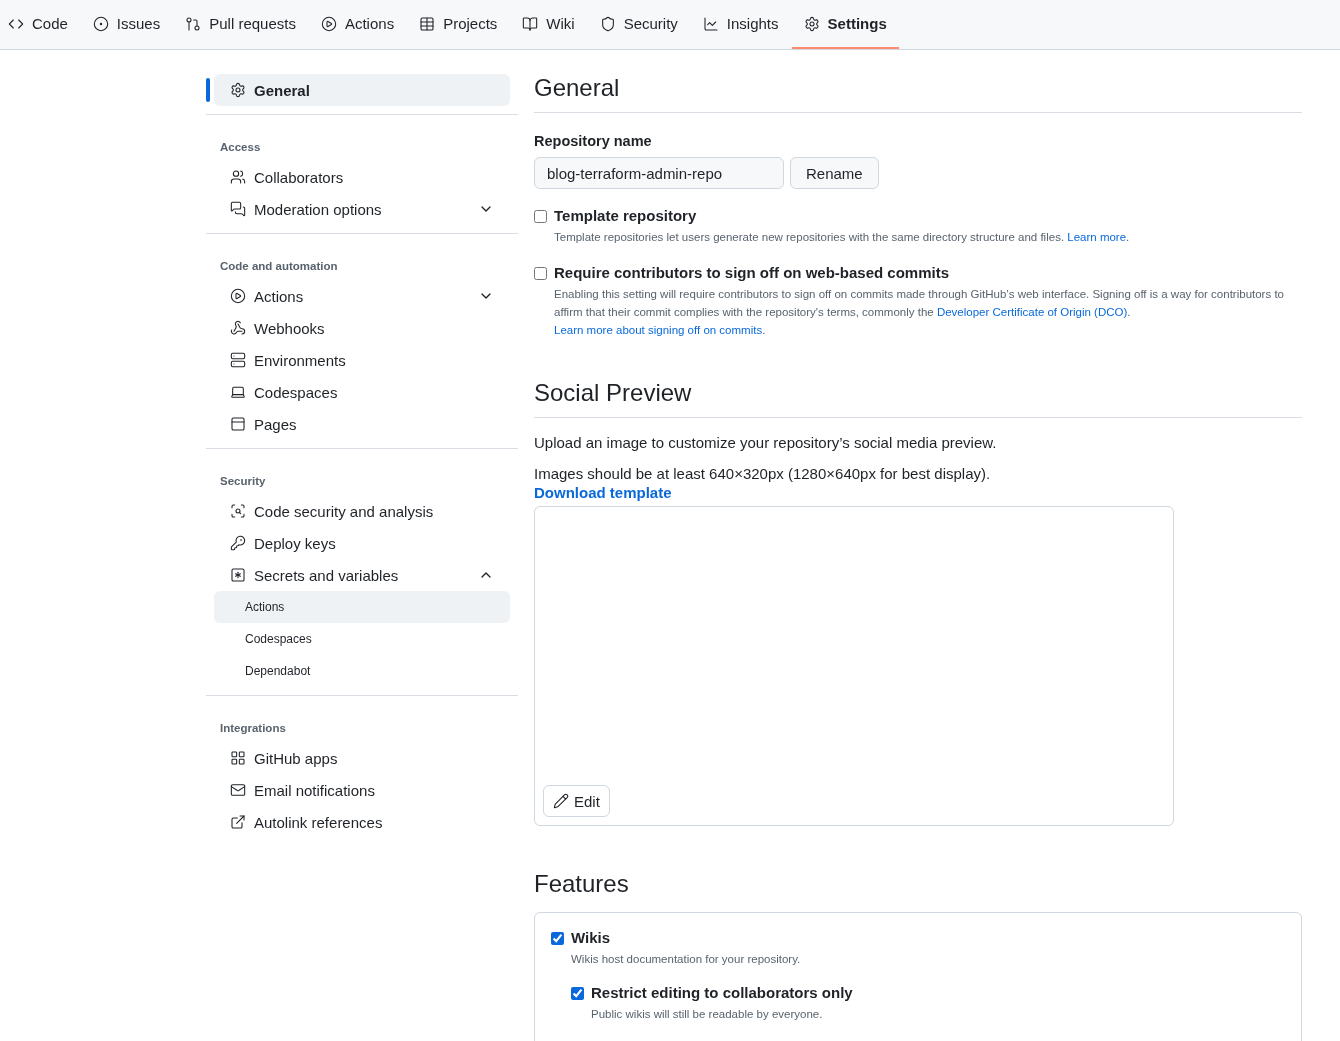 The width and height of the screenshot is (1340, 1041). What do you see at coordinates (362, 639) in the screenshot?
I see `sidebar-subitem: Codespaces` at bounding box center [362, 639].